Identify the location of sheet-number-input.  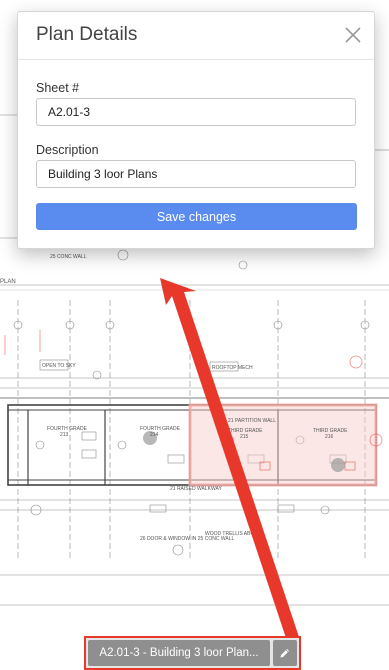
(196, 112).